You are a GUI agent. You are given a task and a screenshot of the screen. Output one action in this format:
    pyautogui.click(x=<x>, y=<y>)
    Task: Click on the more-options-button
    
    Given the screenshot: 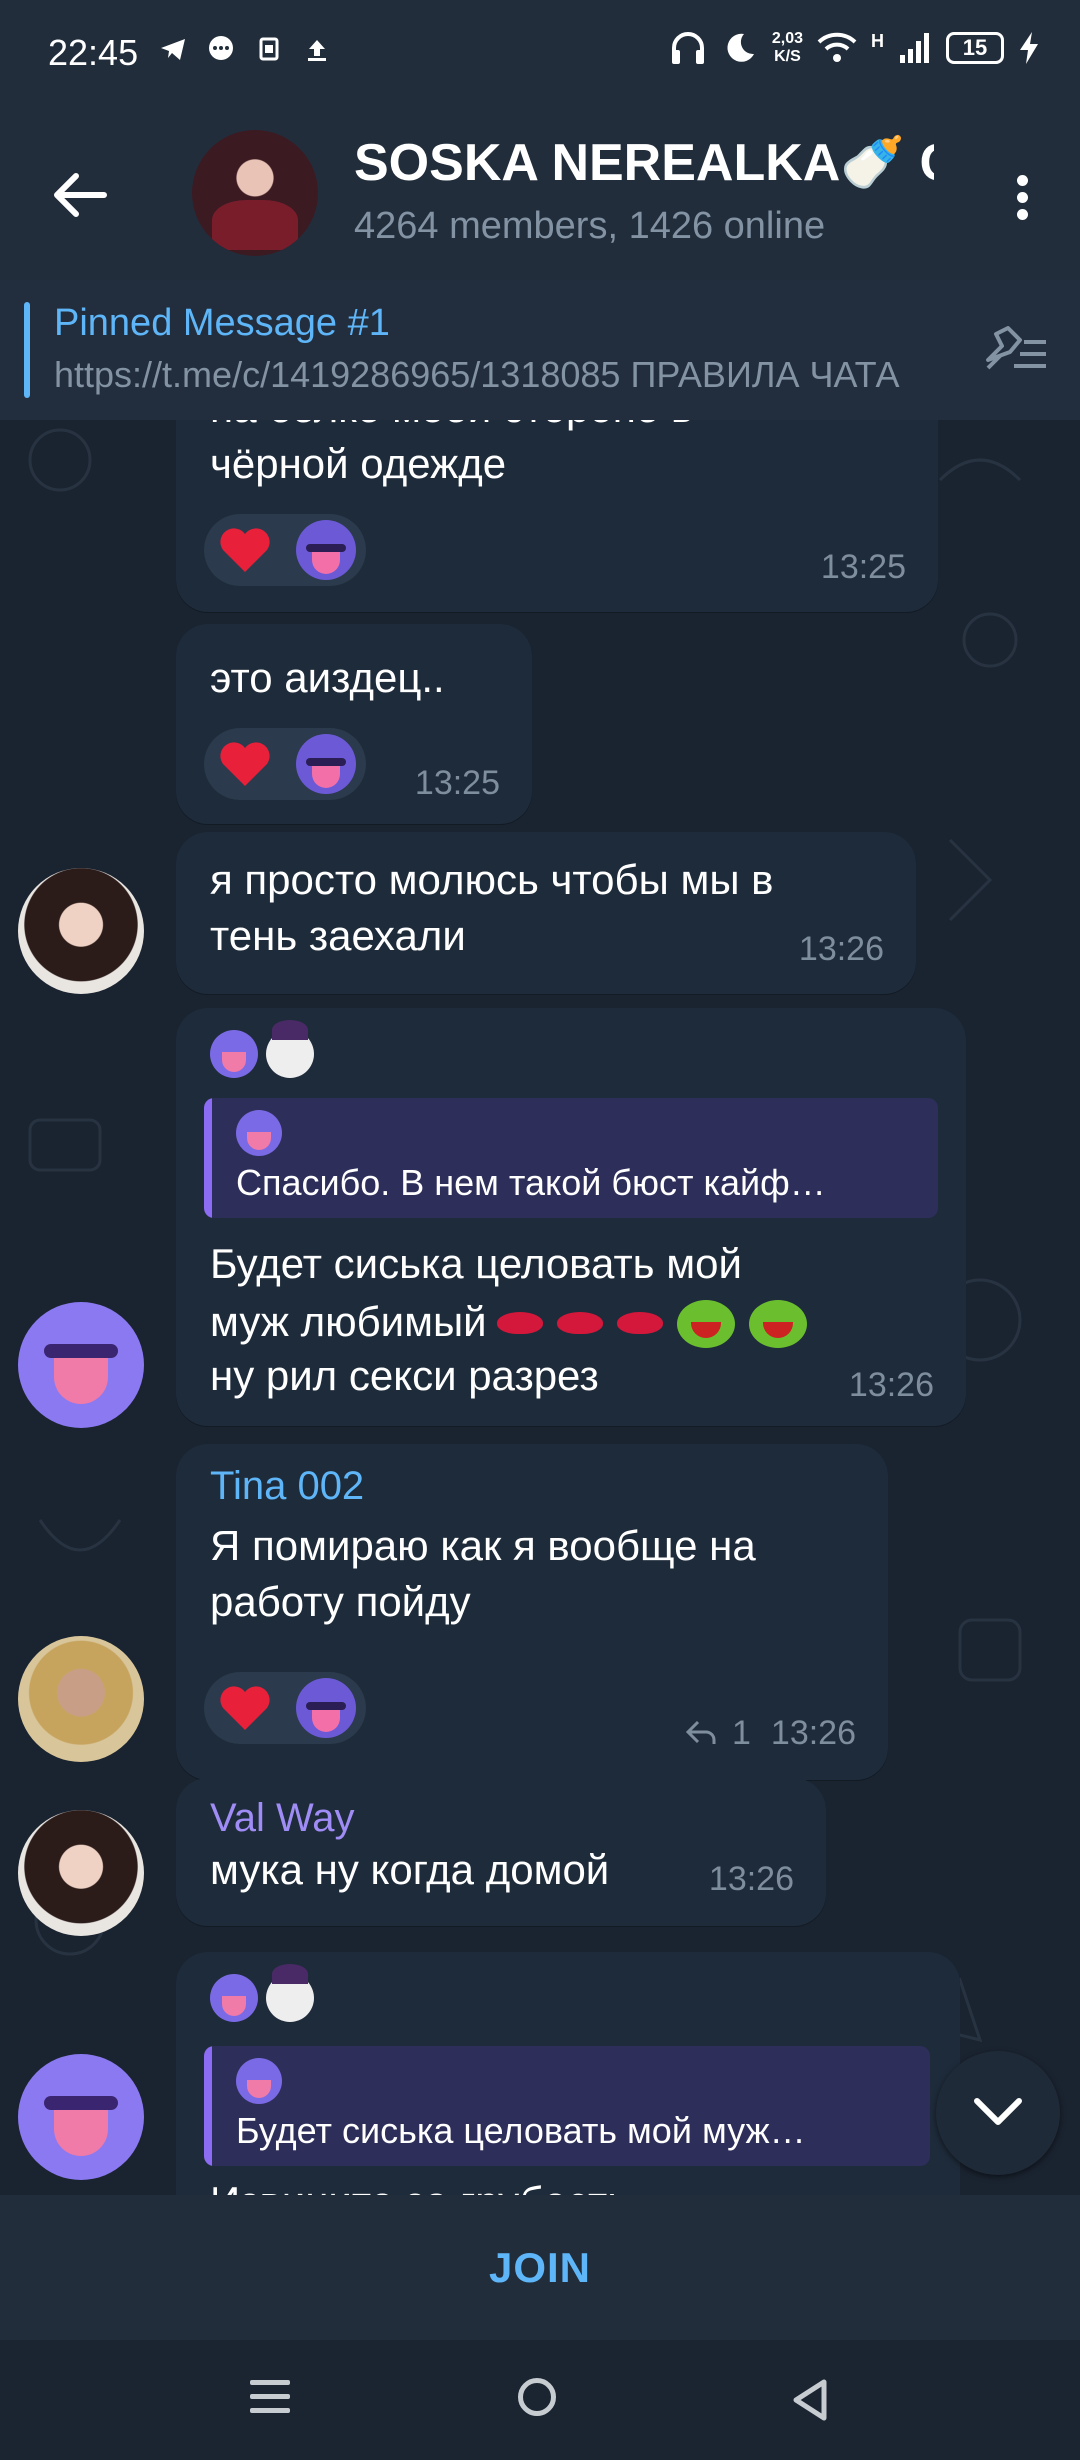 What is the action you would take?
    pyautogui.click(x=1022, y=200)
    